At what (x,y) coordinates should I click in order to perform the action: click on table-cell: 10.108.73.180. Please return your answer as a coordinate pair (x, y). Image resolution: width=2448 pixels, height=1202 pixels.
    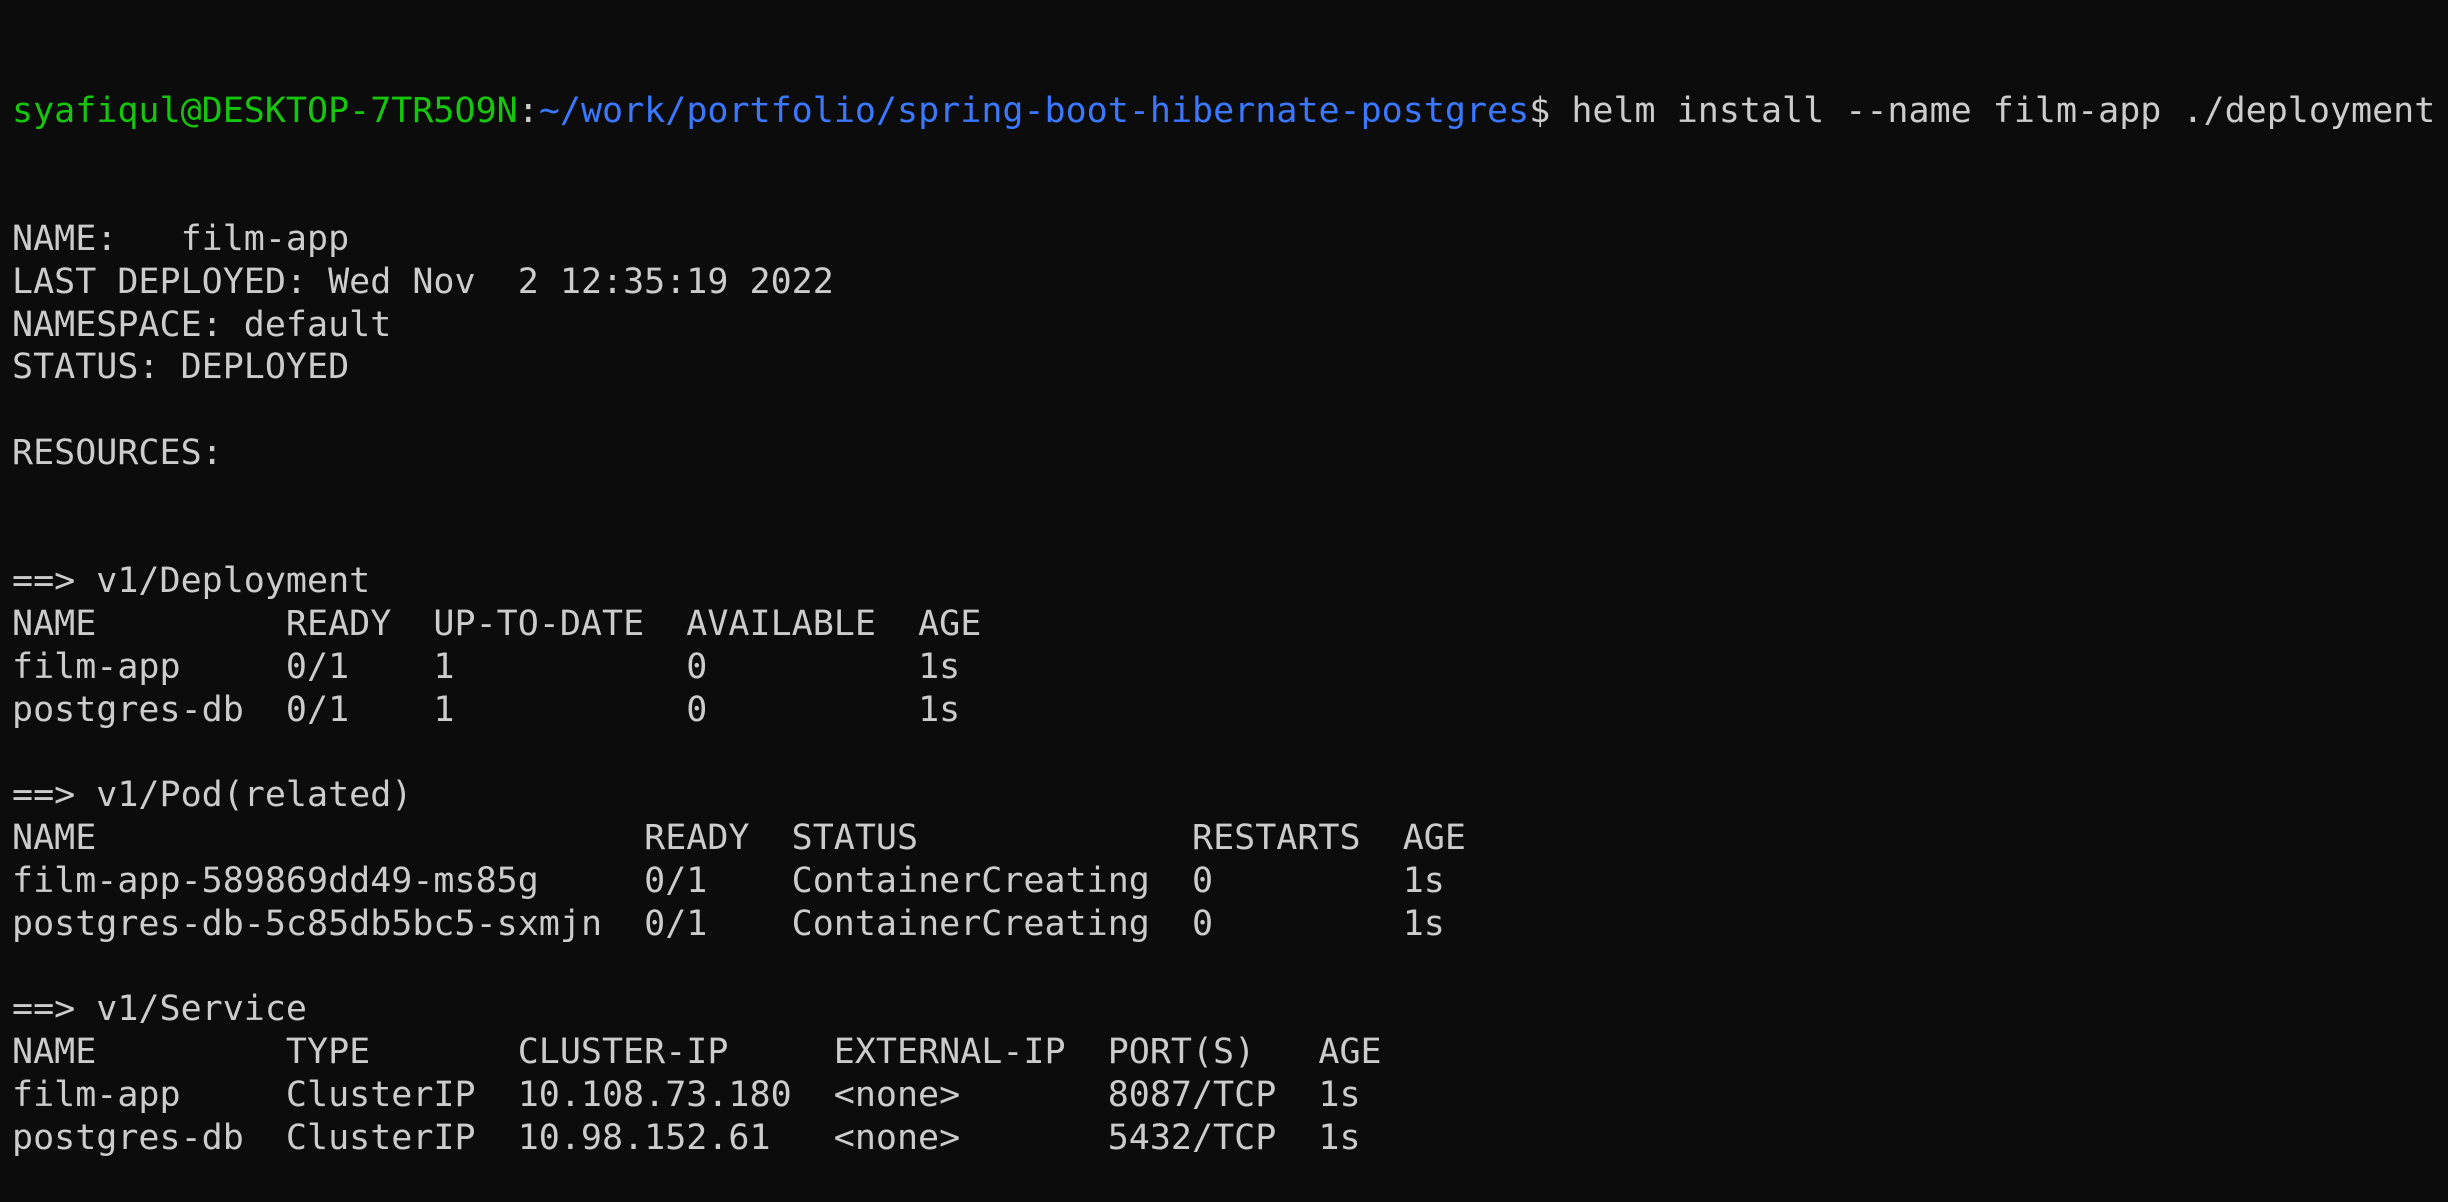
    Looking at the image, I should click on (654, 1094).